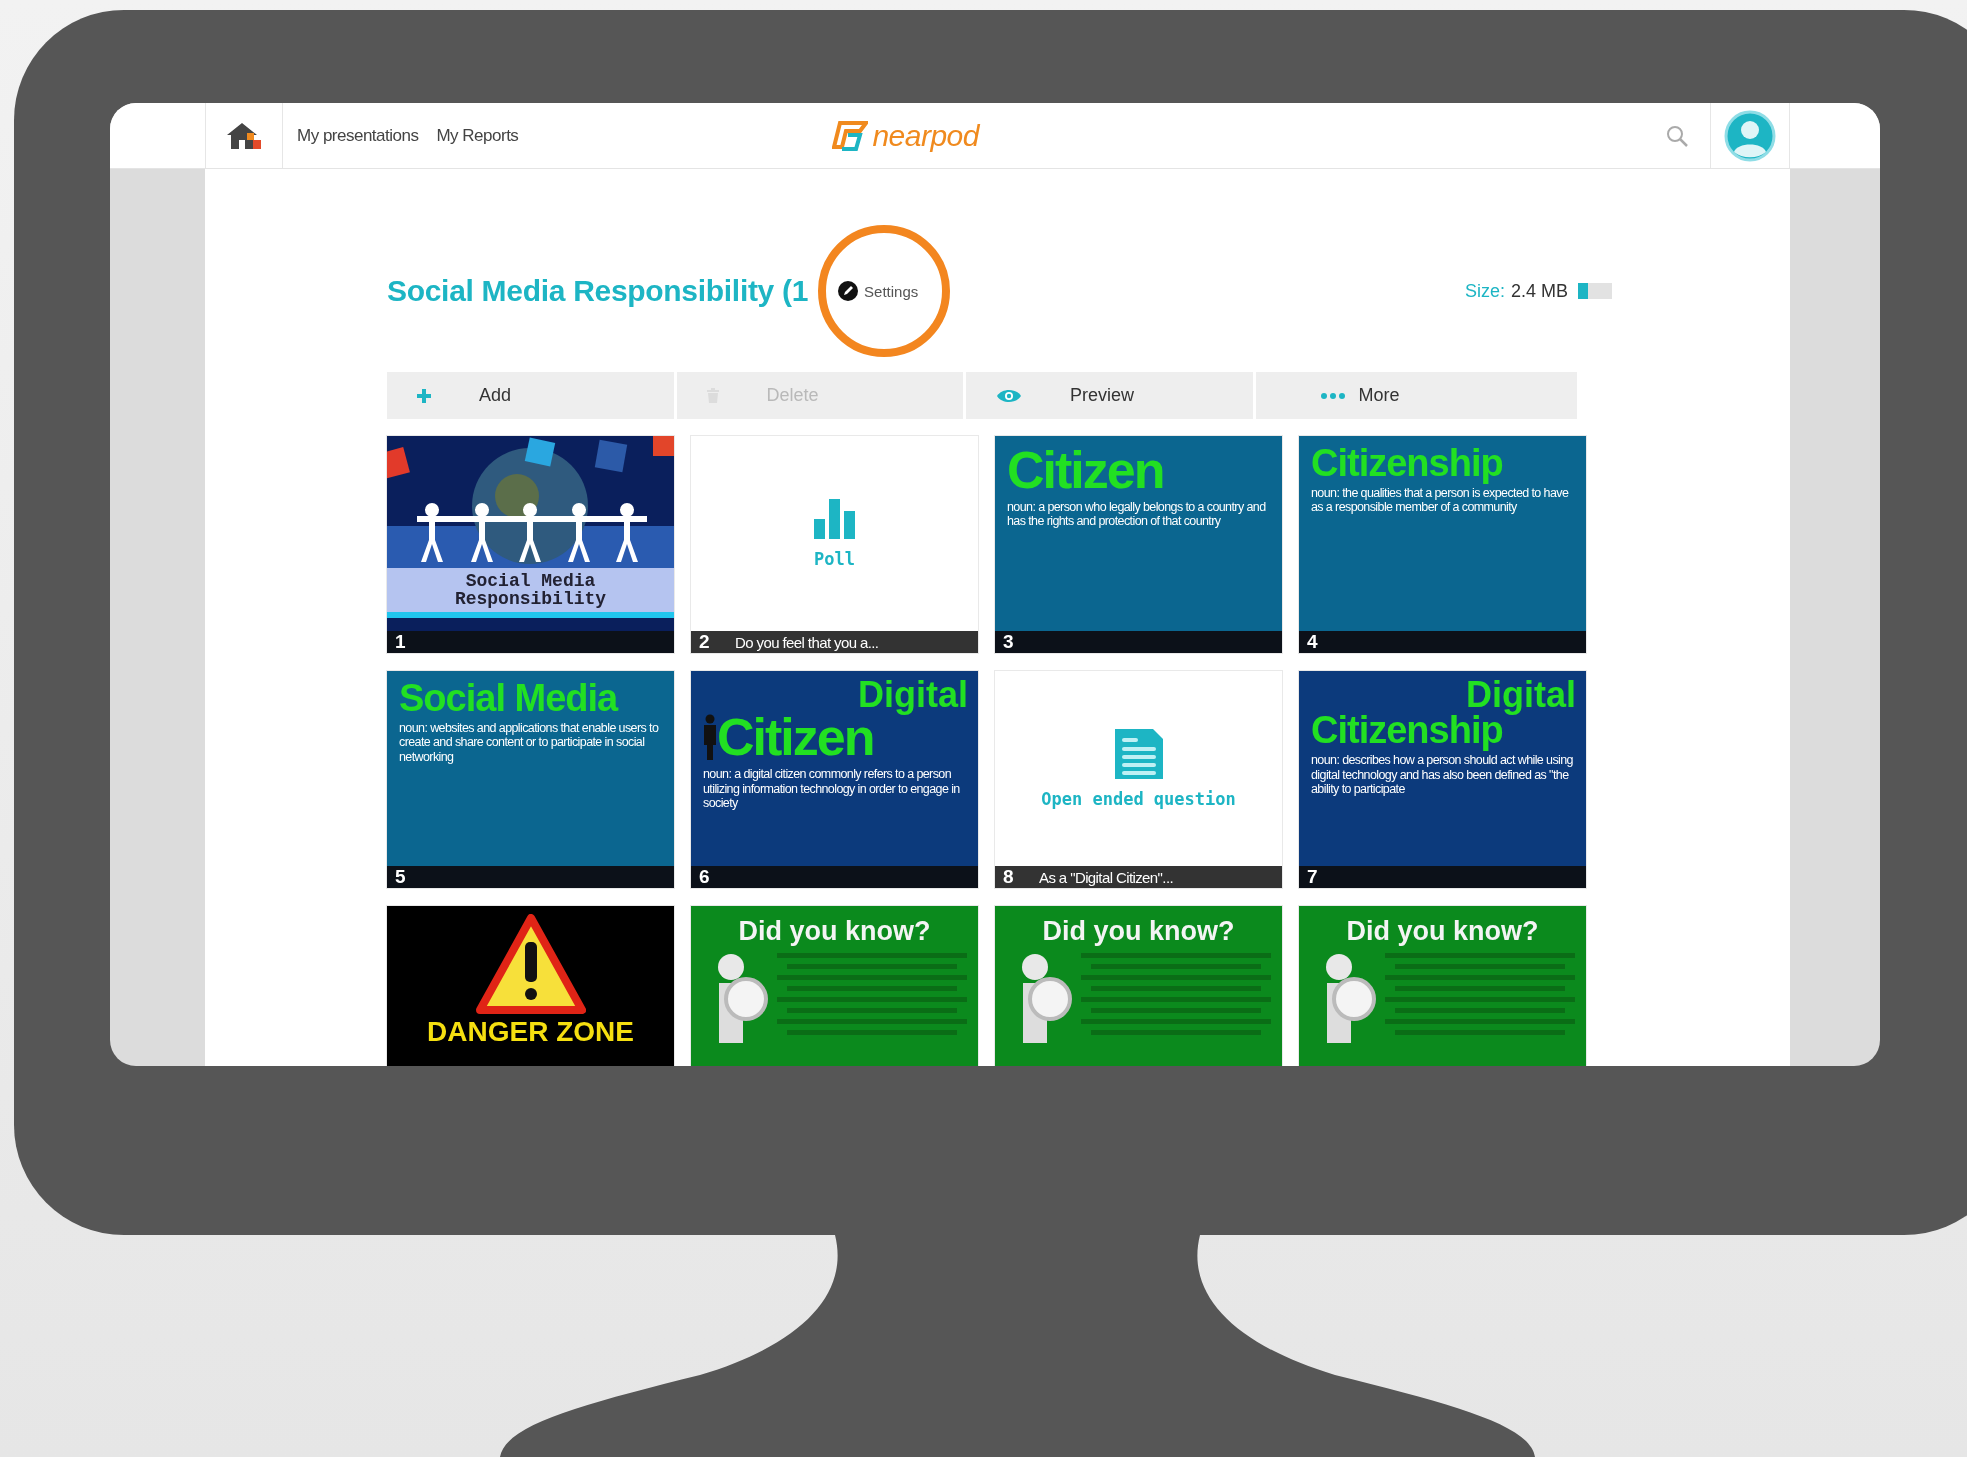 This screenshot has width=1967, height=1457. What do you see at coordinates (1313, 877) in the screenshot?
I see `slide-number: 7` at bounding box center [1313, 877].